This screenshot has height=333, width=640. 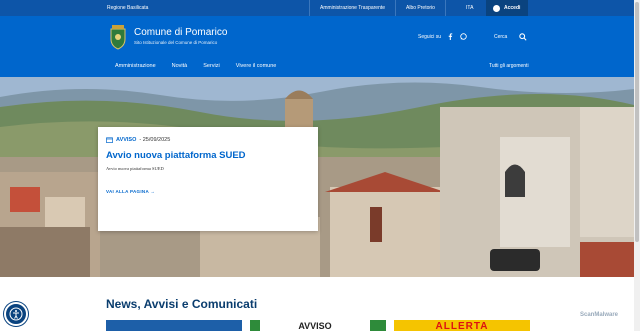 I want to click on more-label: VAI ALLA PAGINA, so click(x=127, y=191).